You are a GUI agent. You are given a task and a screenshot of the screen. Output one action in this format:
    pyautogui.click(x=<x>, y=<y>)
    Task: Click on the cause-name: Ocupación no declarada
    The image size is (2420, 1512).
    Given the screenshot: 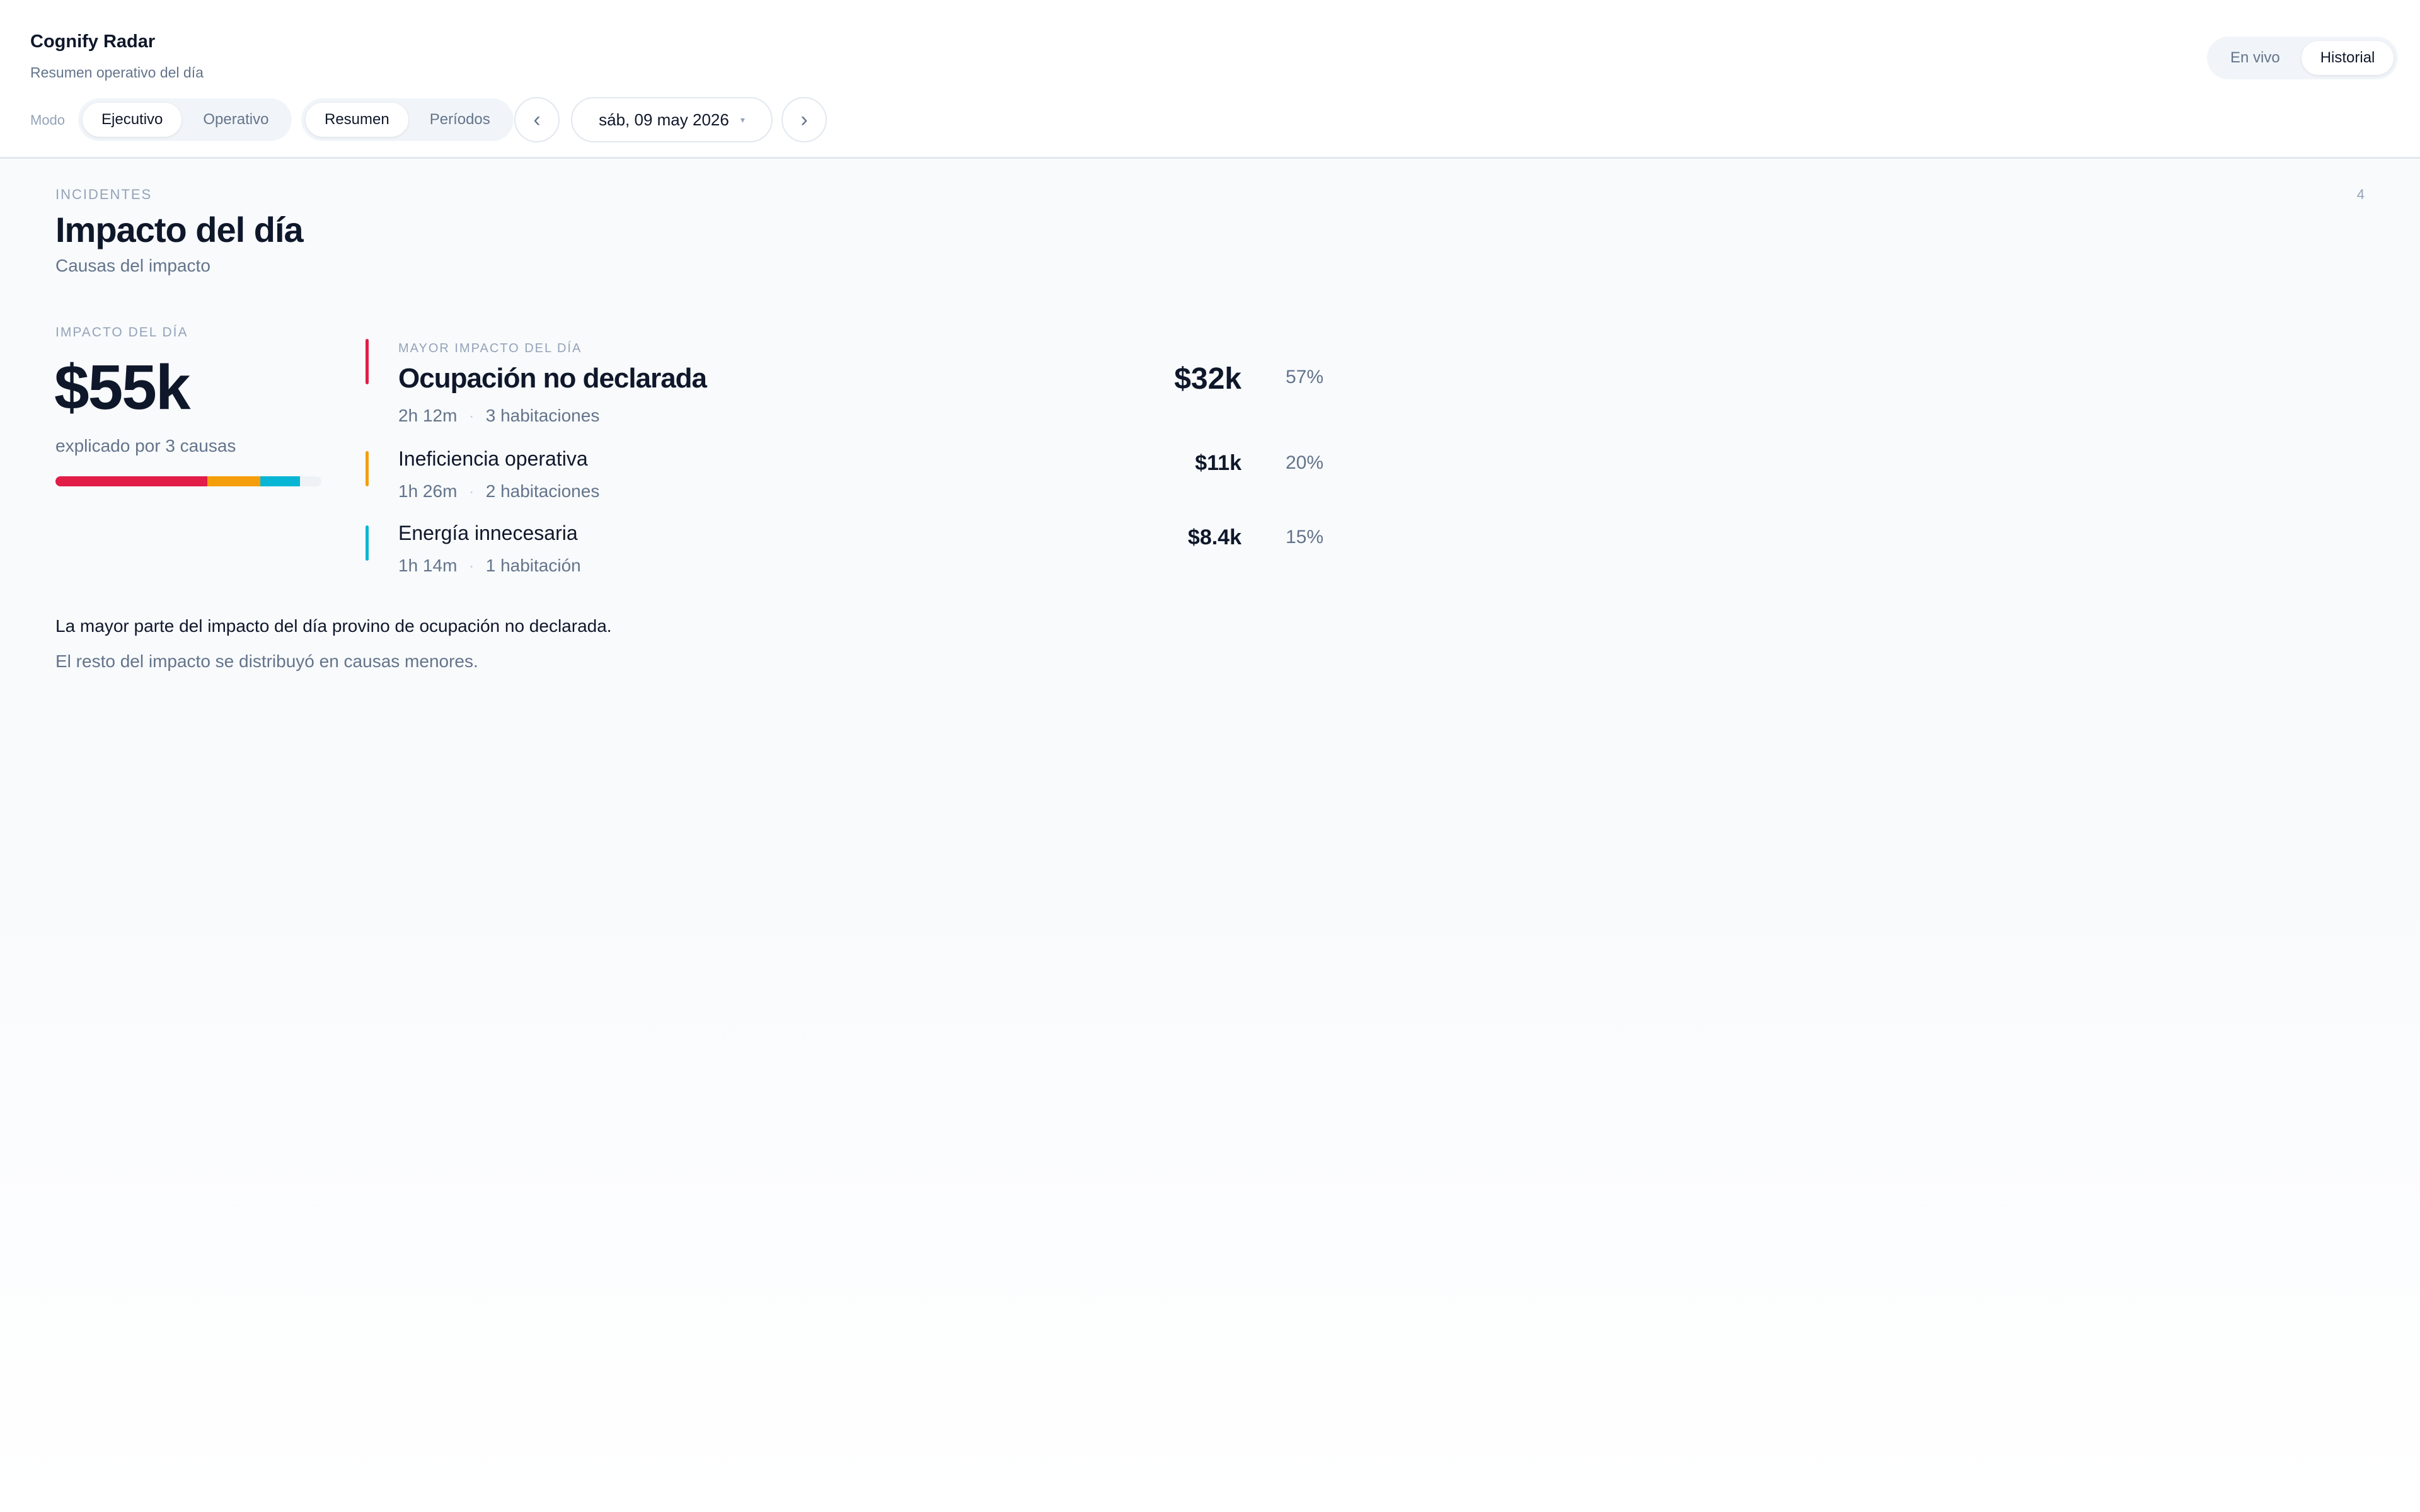 What is the action you would take?
    pyautogui.click(x=553, y=378)
    